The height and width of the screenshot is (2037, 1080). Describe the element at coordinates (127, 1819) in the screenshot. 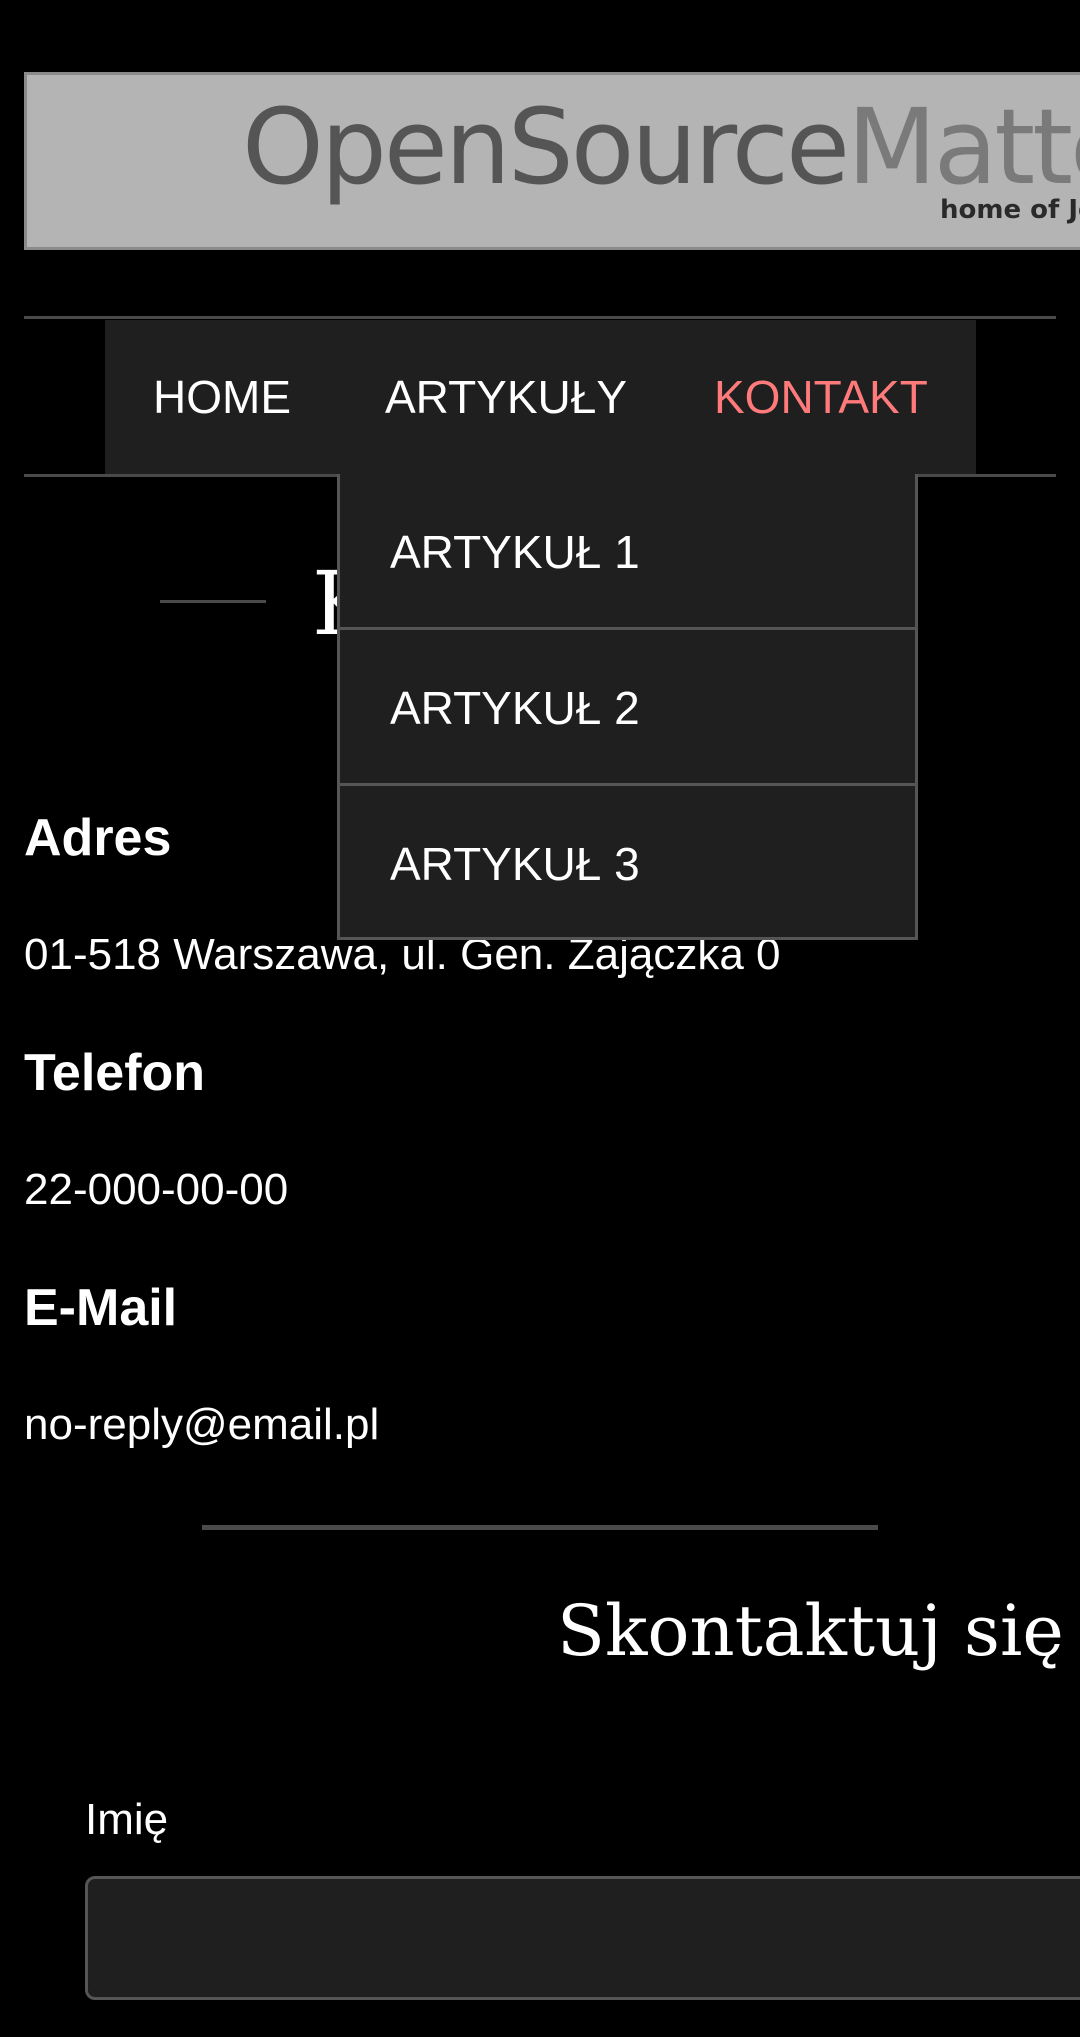

I see `name-field-label: Imię` at that location.